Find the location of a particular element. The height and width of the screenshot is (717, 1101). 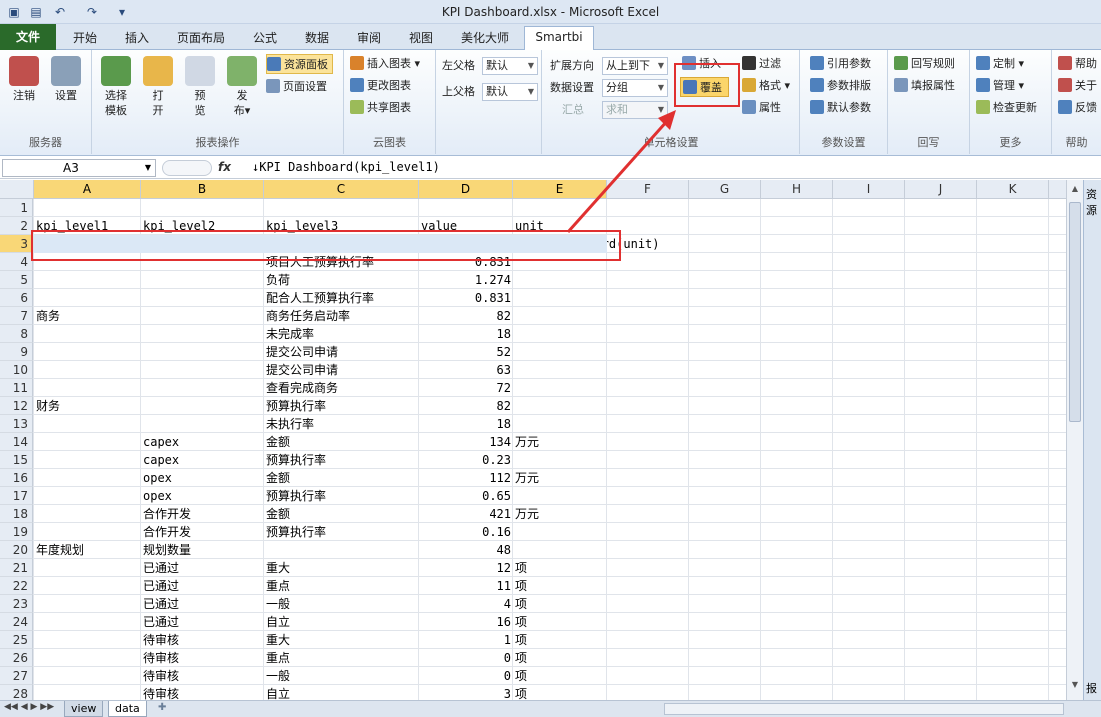

sheet-tab-view: view is located at coordinates (84, 709).